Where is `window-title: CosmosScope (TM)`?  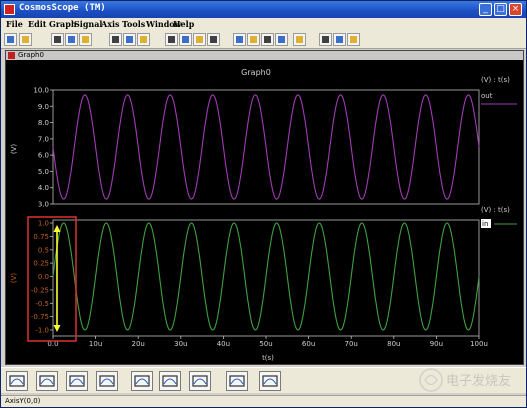
window-title: CosmosScope (TM) is located at coordinates (62, 8).